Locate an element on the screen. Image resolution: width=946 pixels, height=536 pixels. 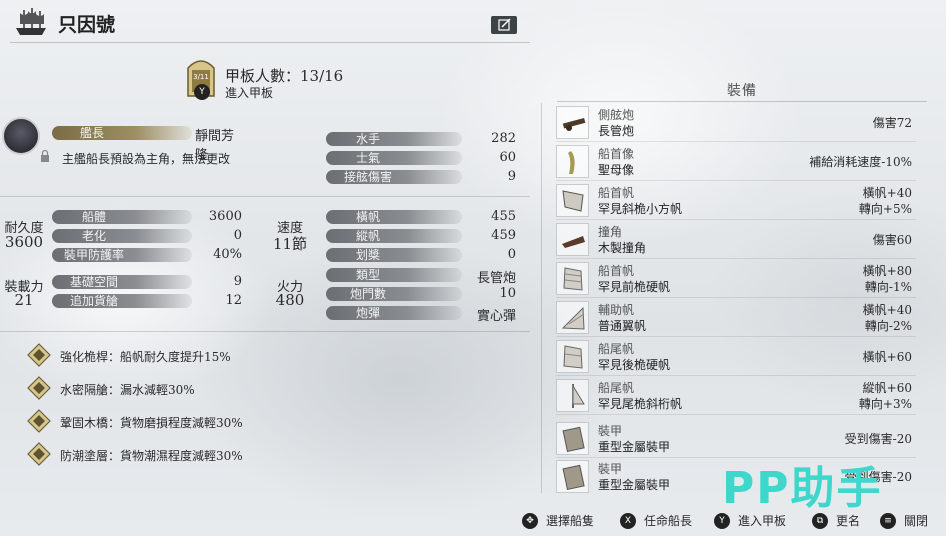
lock-icon is located at coordinates (45, 156).